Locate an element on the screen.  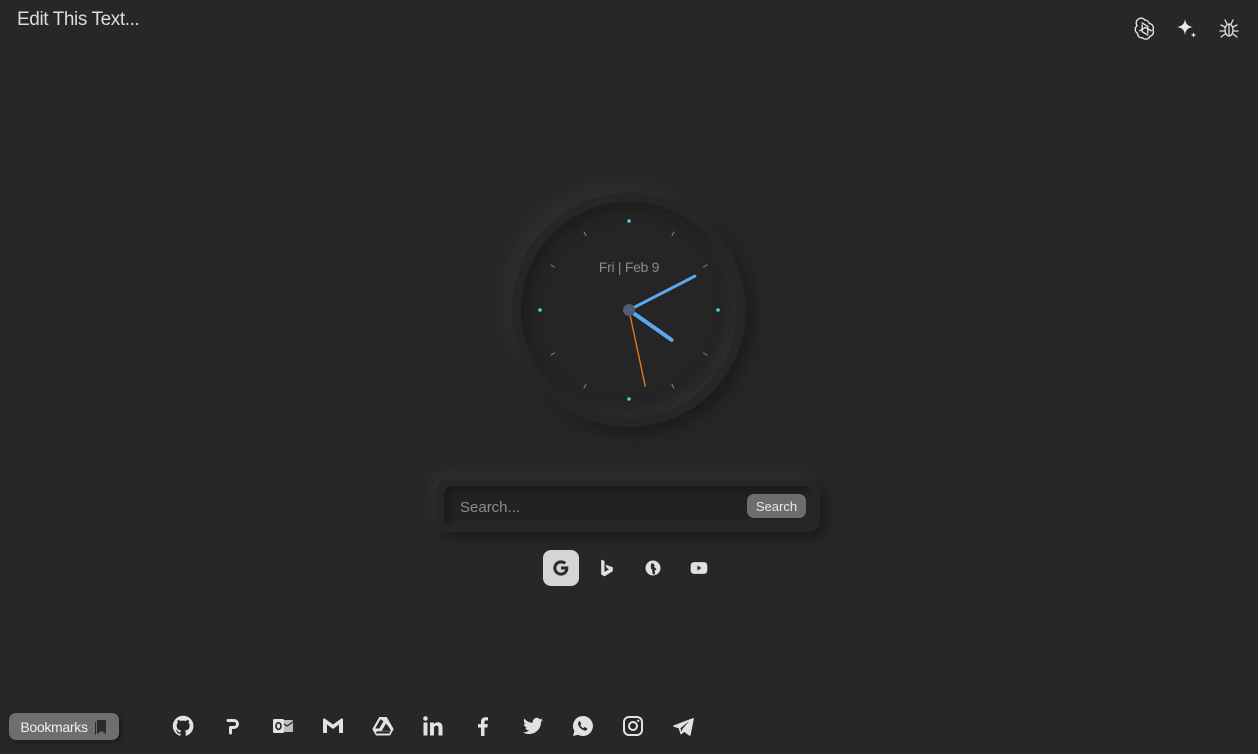
minute-hand is located at coordinates (662, 293).